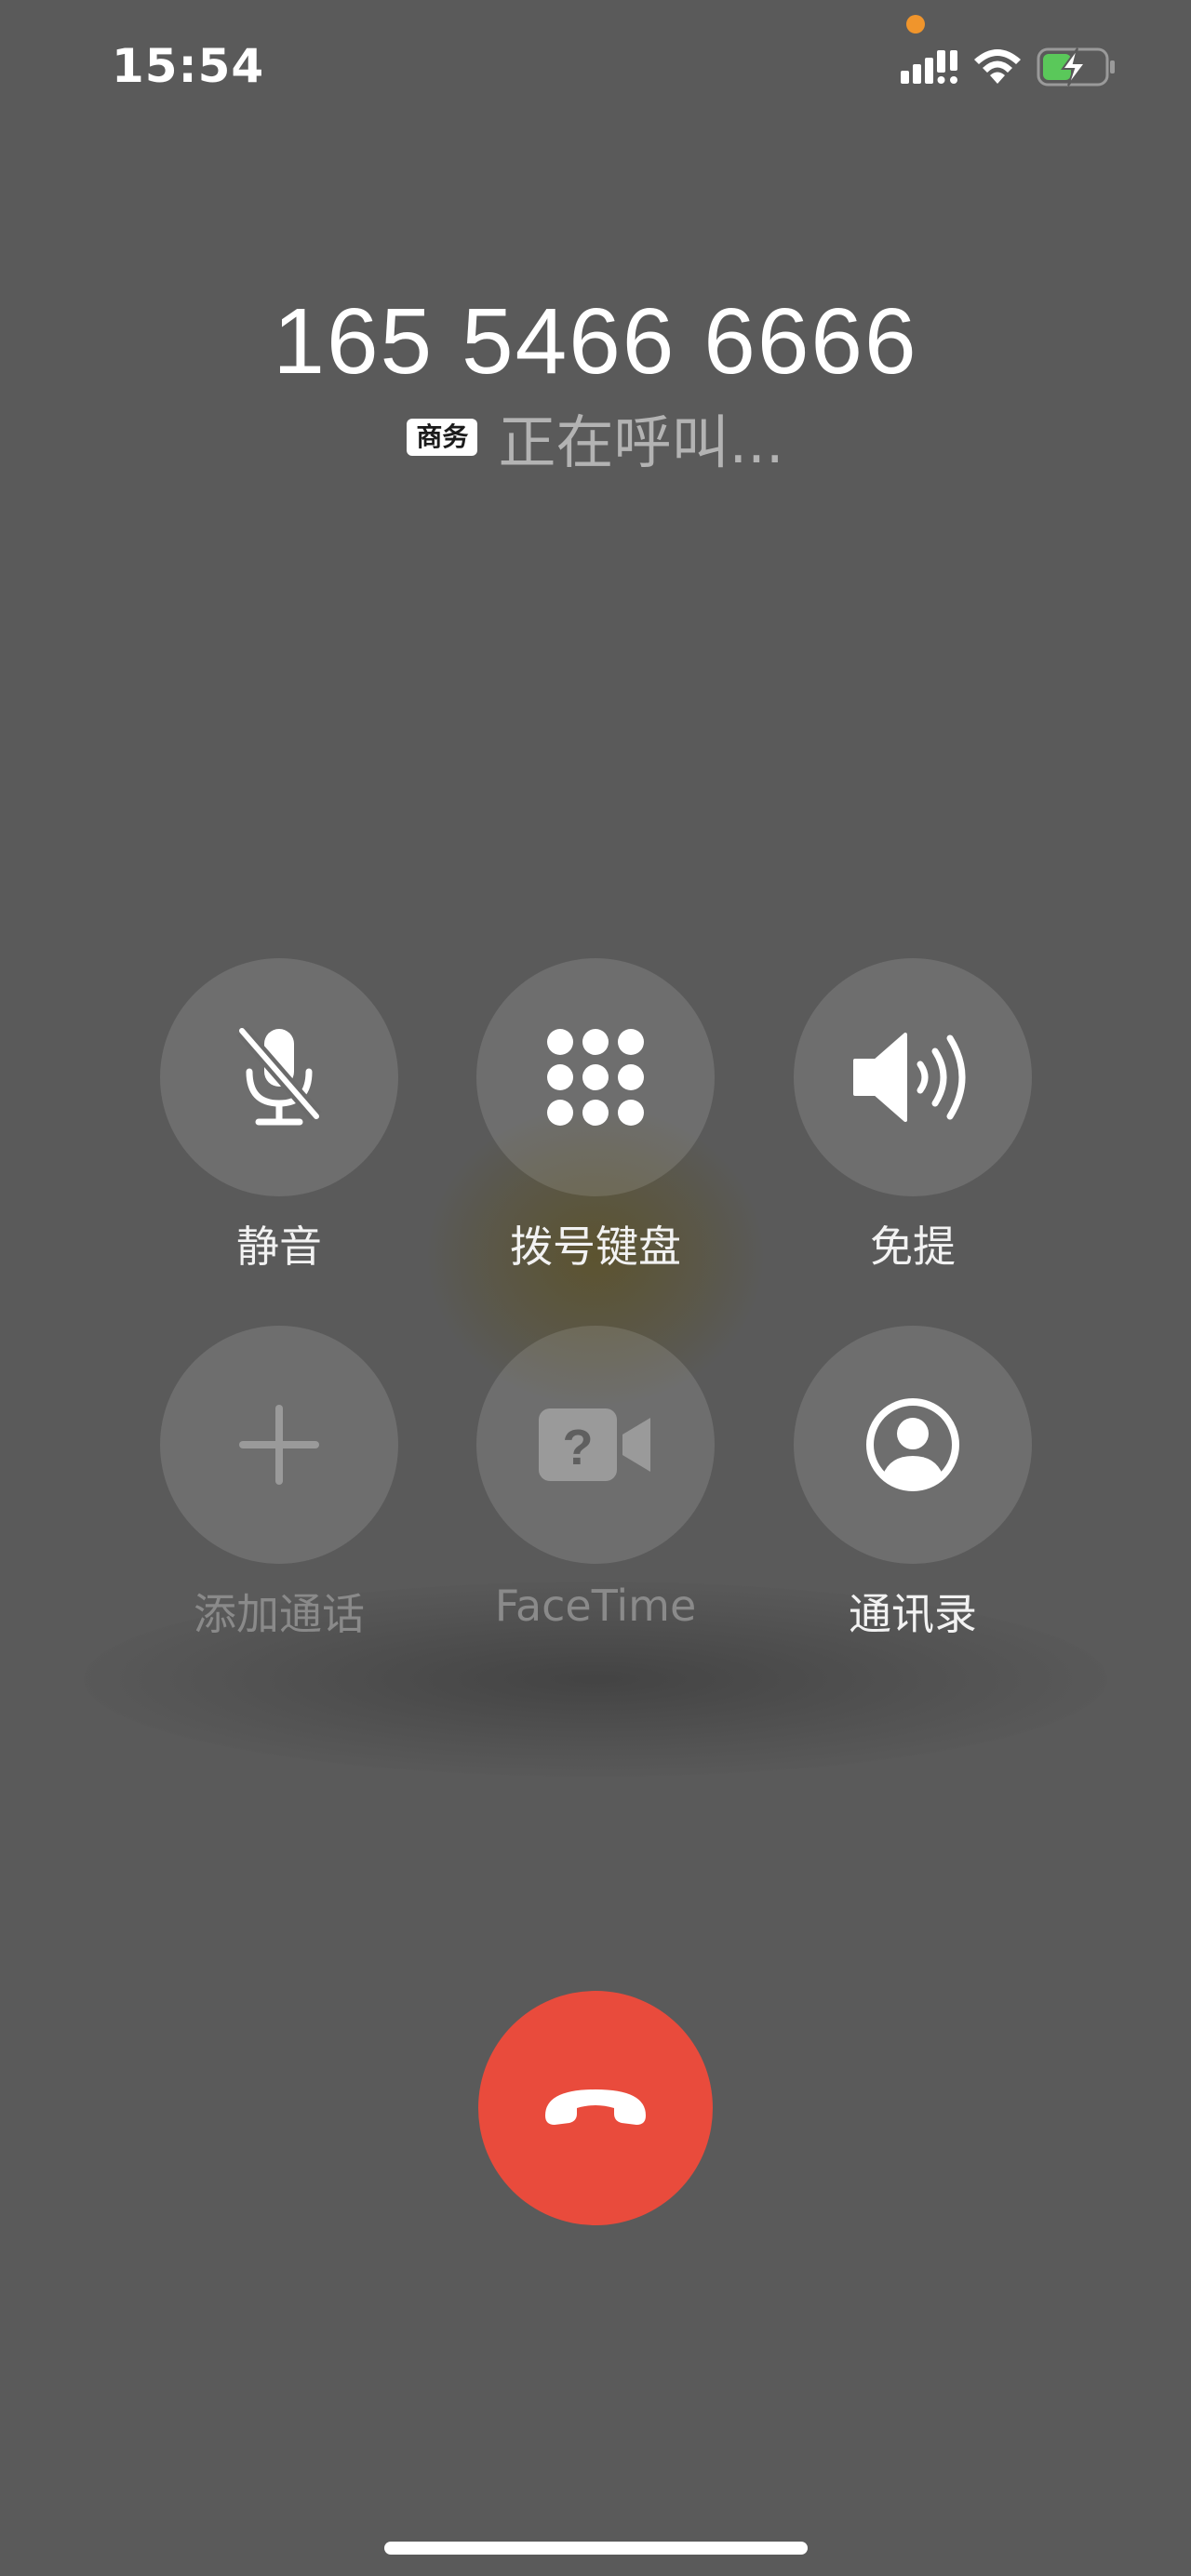 The width and height of the screenshot is (1191, 2576). What do you see at coordinates (279, 1614) in the screenshot?
I see `add-call-label: 添加通话` at bounding box center [279, 1614].